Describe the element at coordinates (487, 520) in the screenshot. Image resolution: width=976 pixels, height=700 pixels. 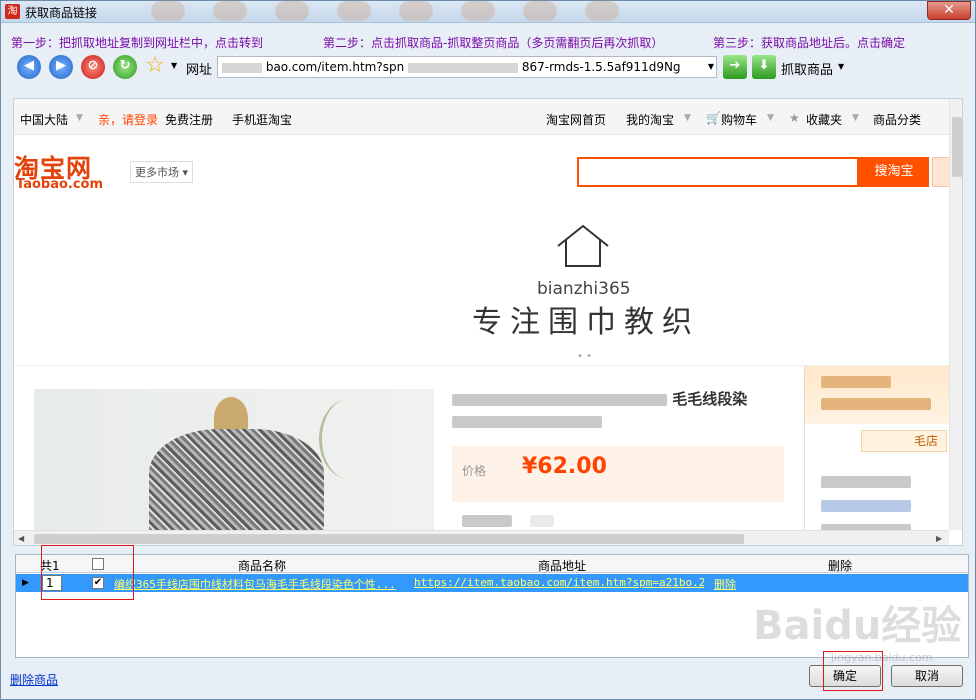
I see `qty-blur` at that location.